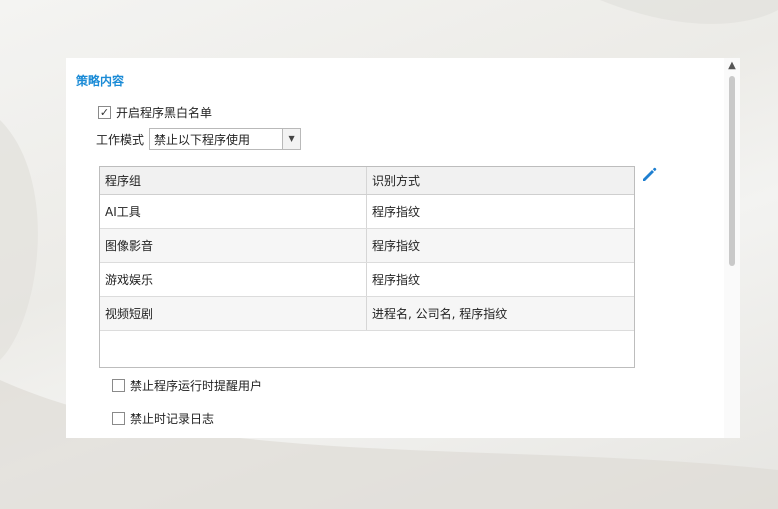  What do you see at coordinates (732, 171) in the screenshot?
I see `scrollbar-thumb` at bounding box center [732, 171].